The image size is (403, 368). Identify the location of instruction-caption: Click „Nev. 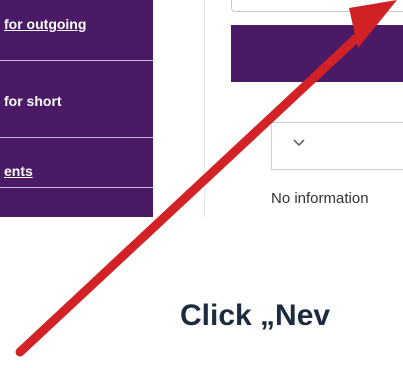
(255, 315).